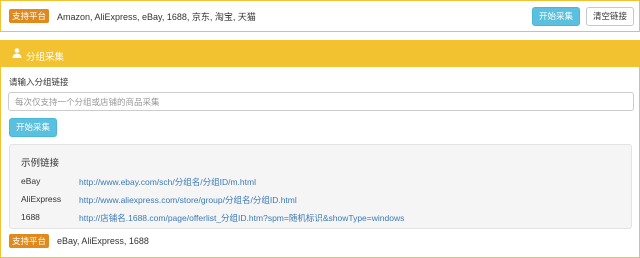 The width and height of the screenshot is (640, 258). What do you see at coordinates (41, 199) in the screenshot?
I see `example-platform-name: AliExpress` at bounding box center [41, 199].